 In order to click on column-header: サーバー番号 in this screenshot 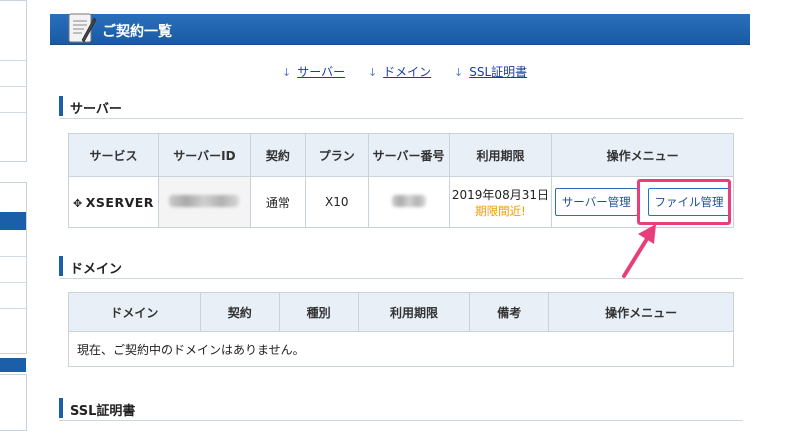, I will do `click(408, 155)`.